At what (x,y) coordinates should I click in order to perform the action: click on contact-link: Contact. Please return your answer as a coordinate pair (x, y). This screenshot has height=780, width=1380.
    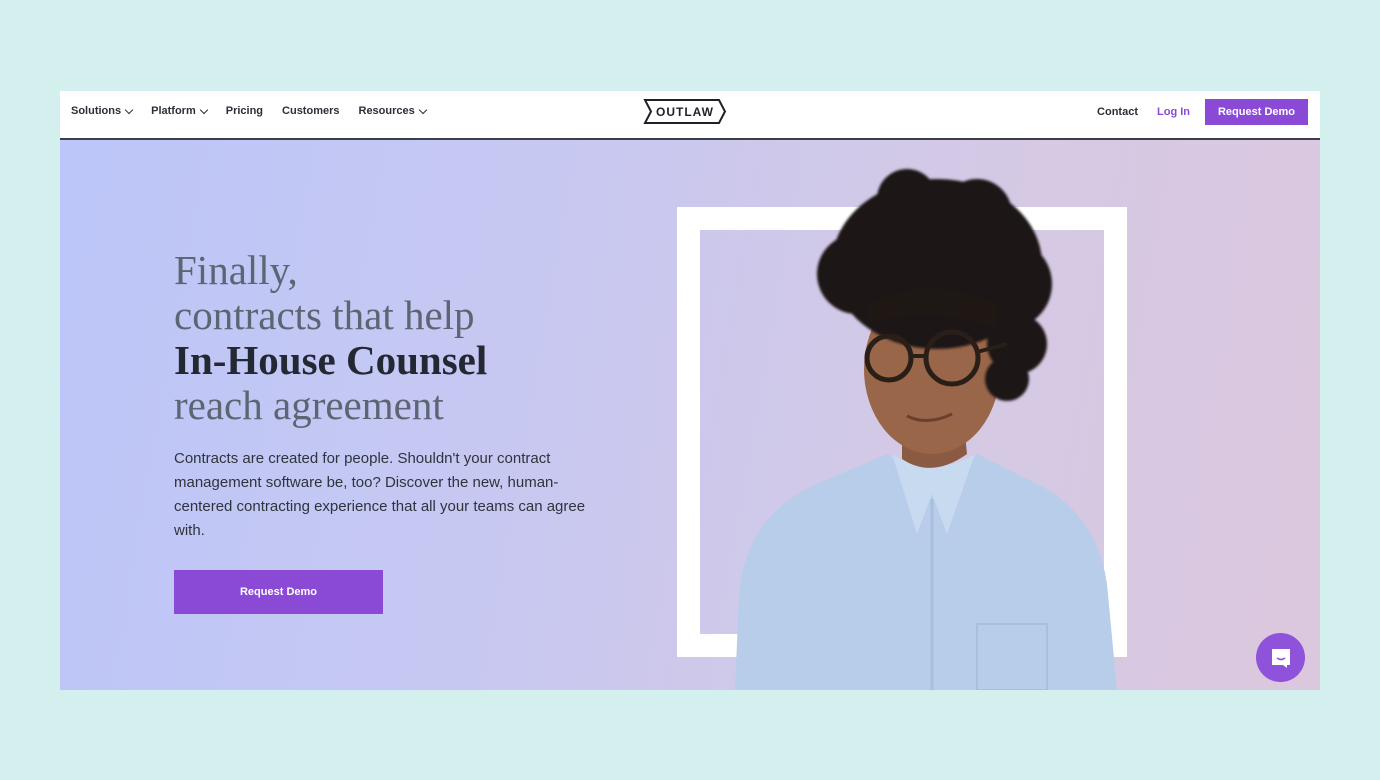
    Looking at the image, I should click on (1117, 112).